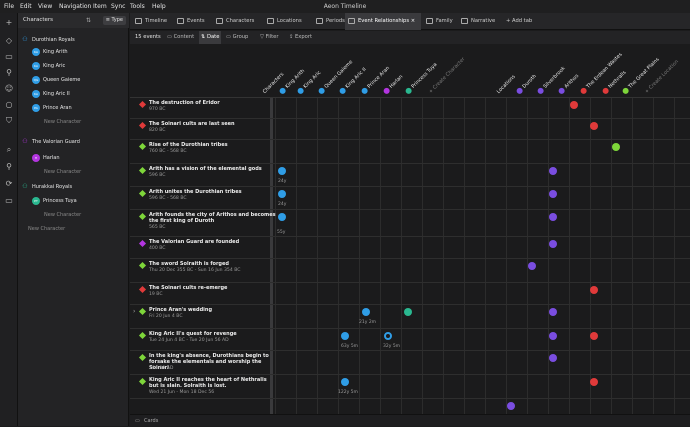  I want to click on duration-label: 55y, so click(281, 232).